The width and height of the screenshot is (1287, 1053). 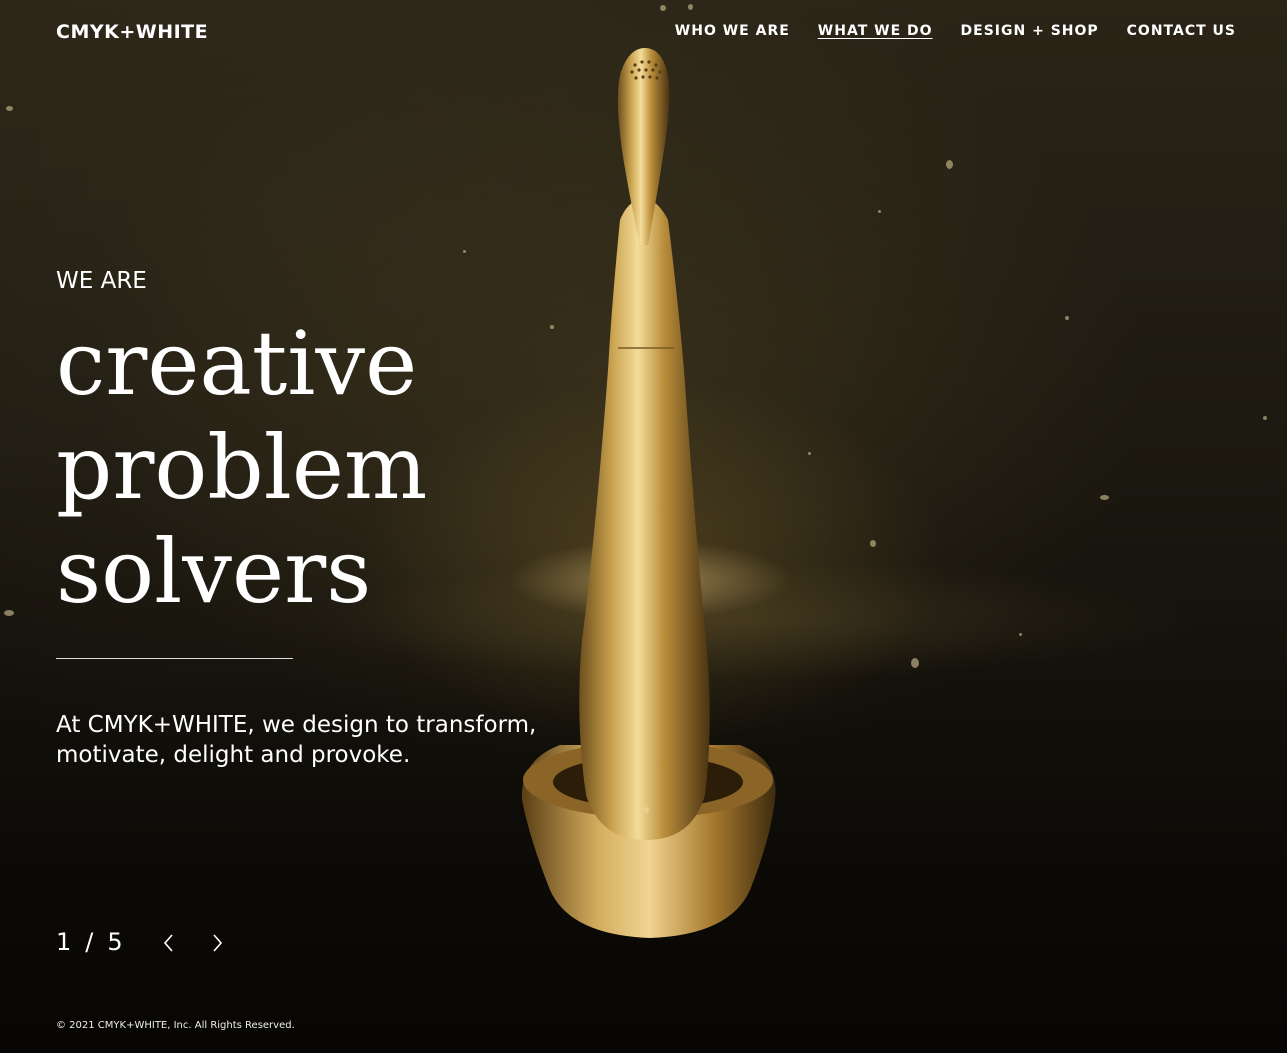 I want to click on nav-item-who-we-are: WHO WE ARE, so click(x=732, y=31).